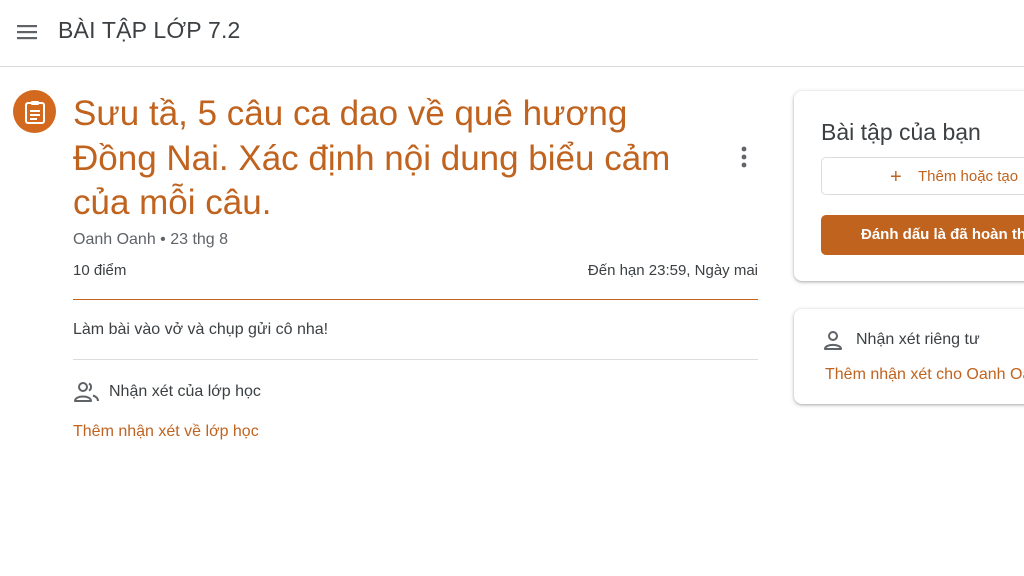  Describe the element at coordinates (185, 391) in the screenshot. I see `class-comments-label: Nhận xét của lớp học` at that location.